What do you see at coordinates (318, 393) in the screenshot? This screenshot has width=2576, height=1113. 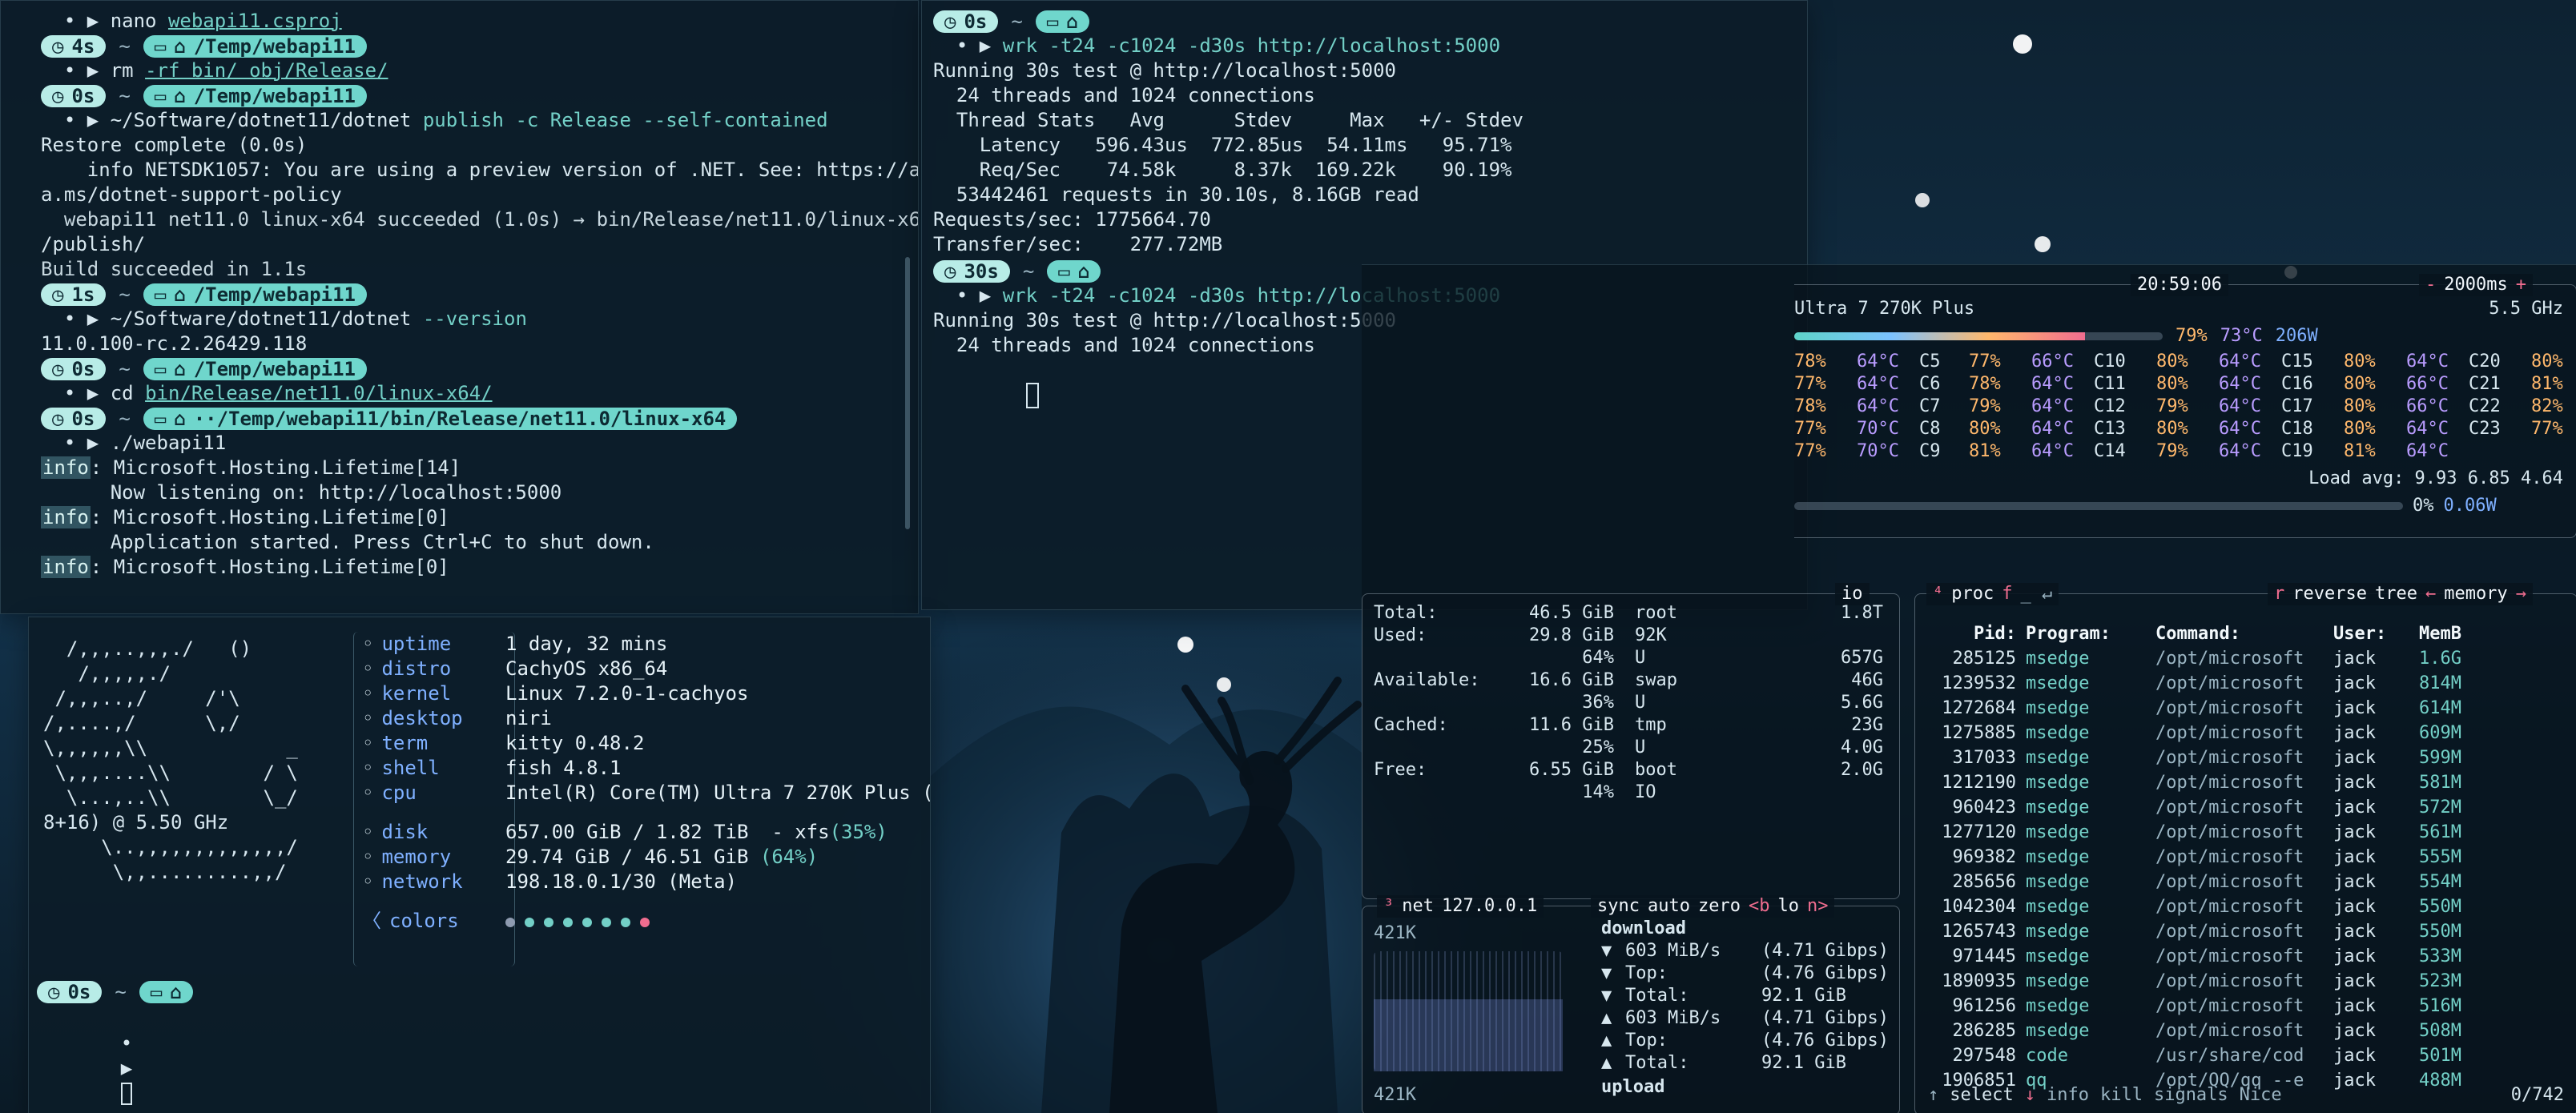 I see `command-arg: bin/Release/net11.0/linux-x64/` at bounding box center [318, 393].